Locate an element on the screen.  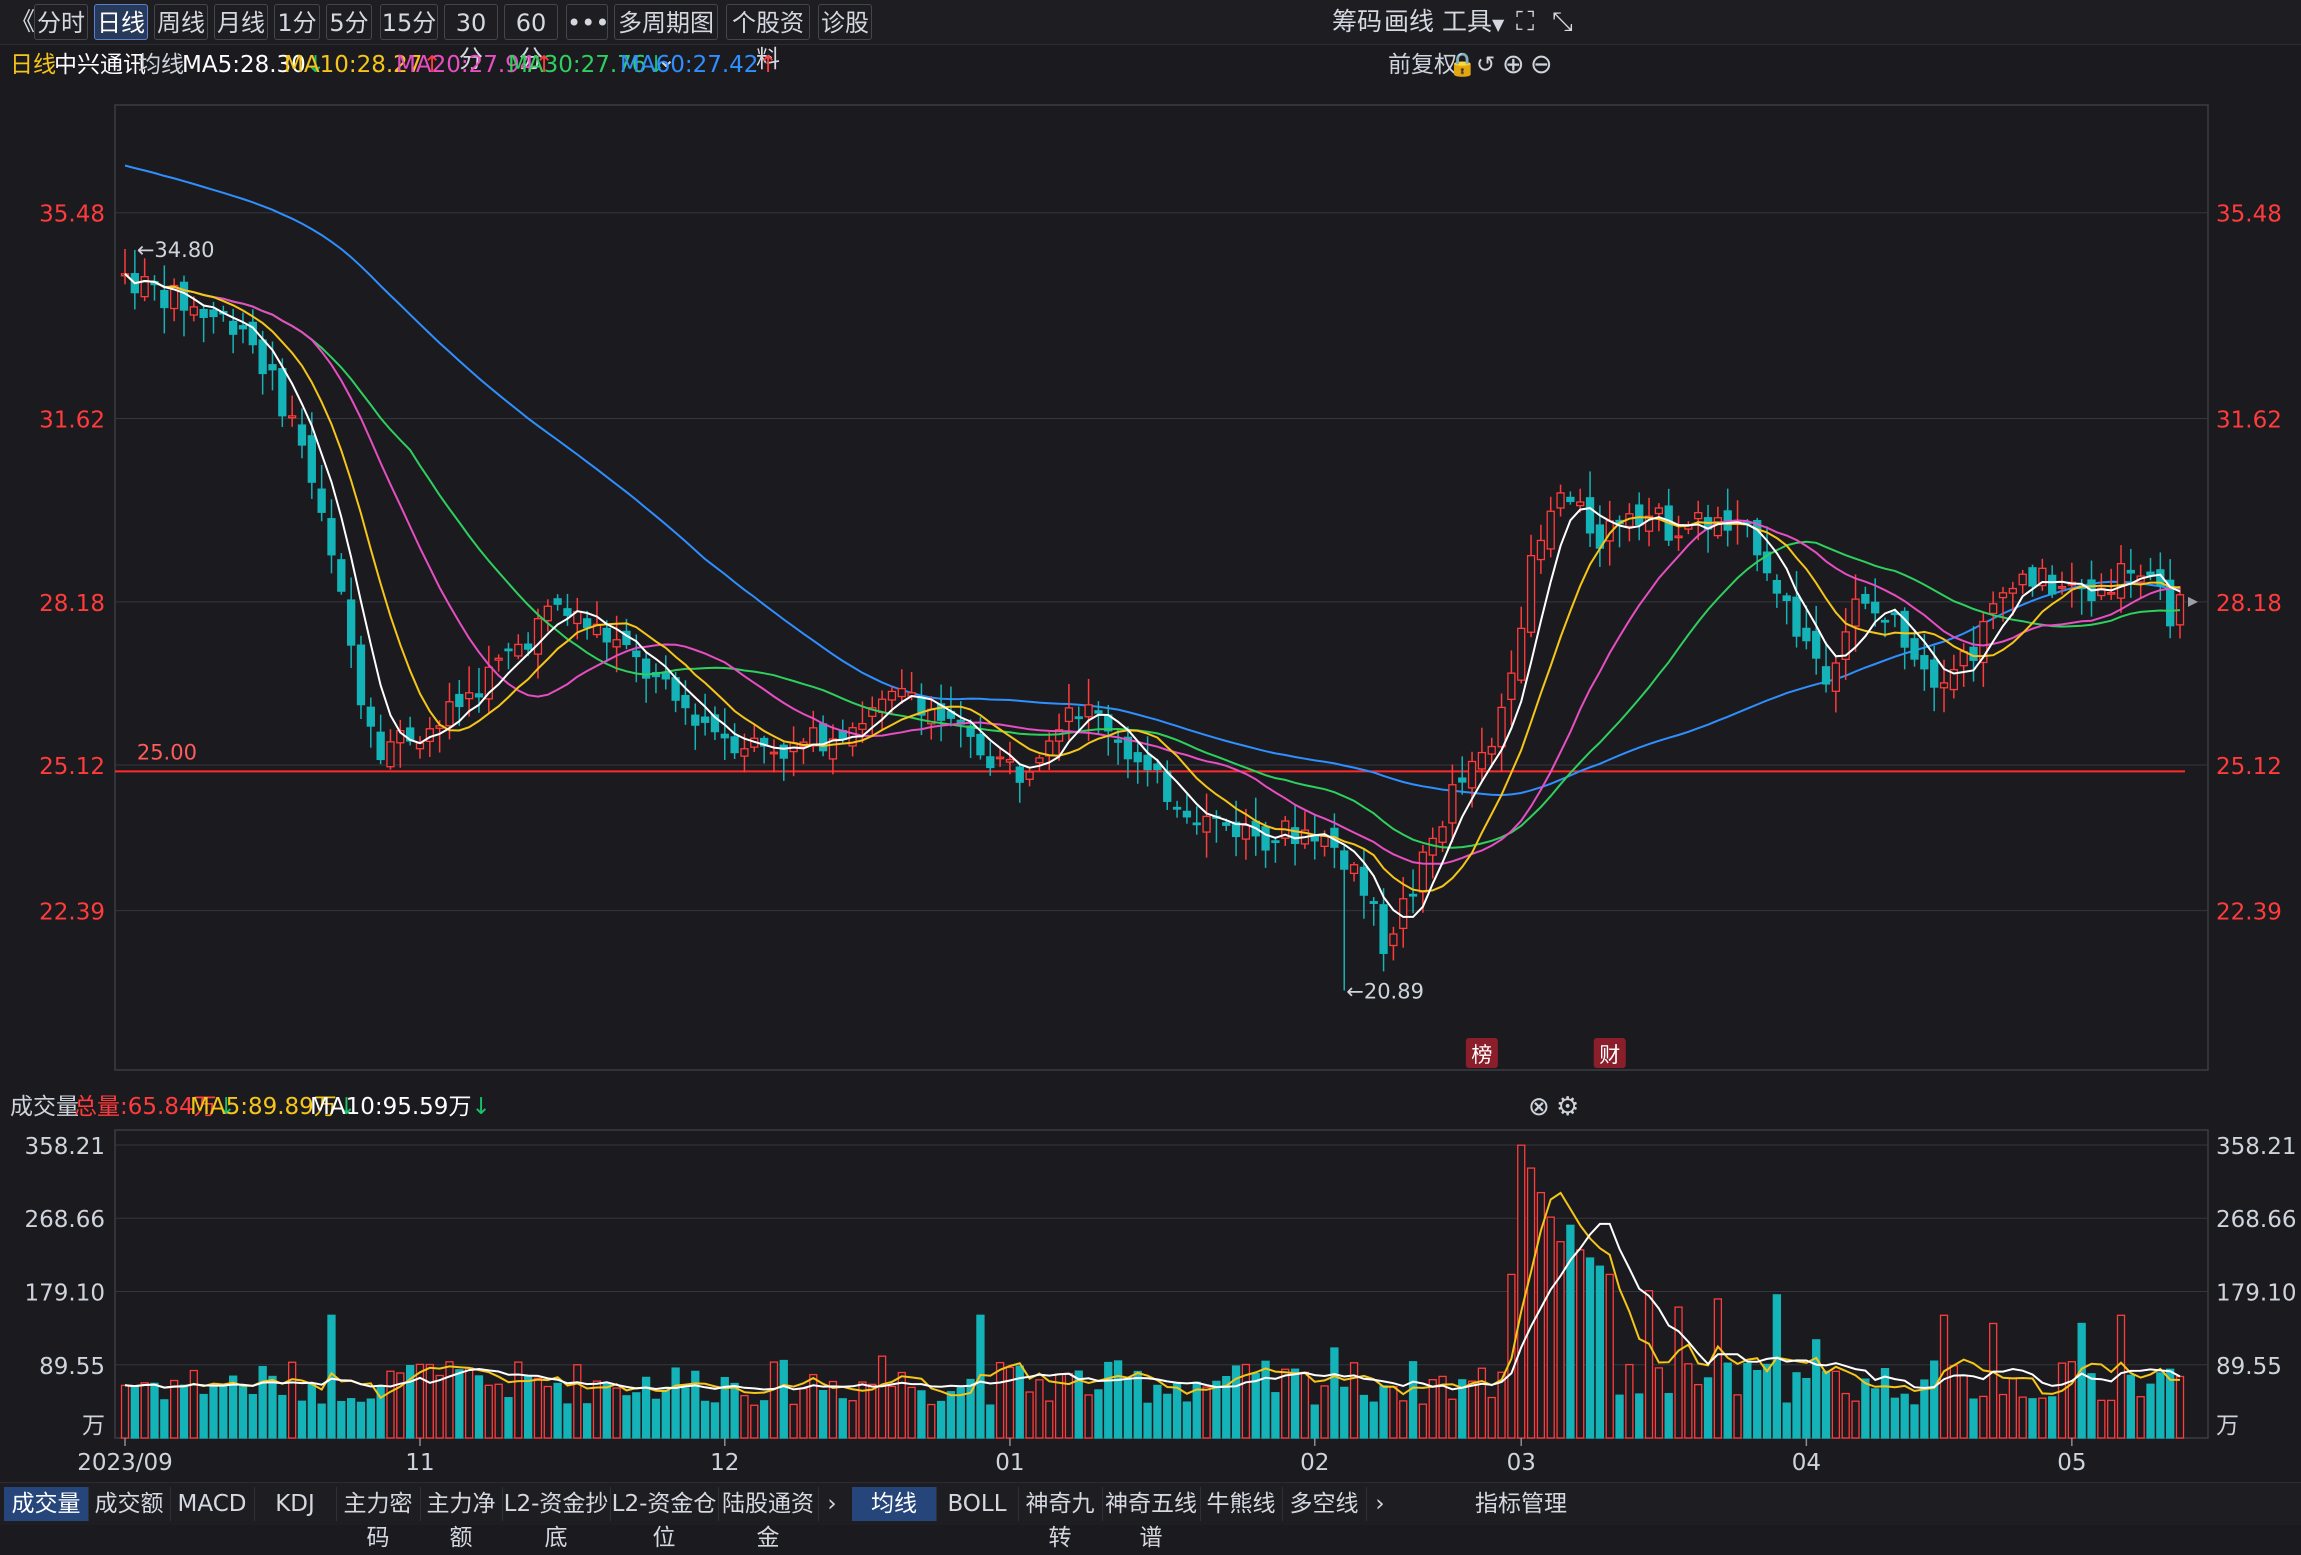
tab-ma: 均线 is located at coordinates (894, 1504).